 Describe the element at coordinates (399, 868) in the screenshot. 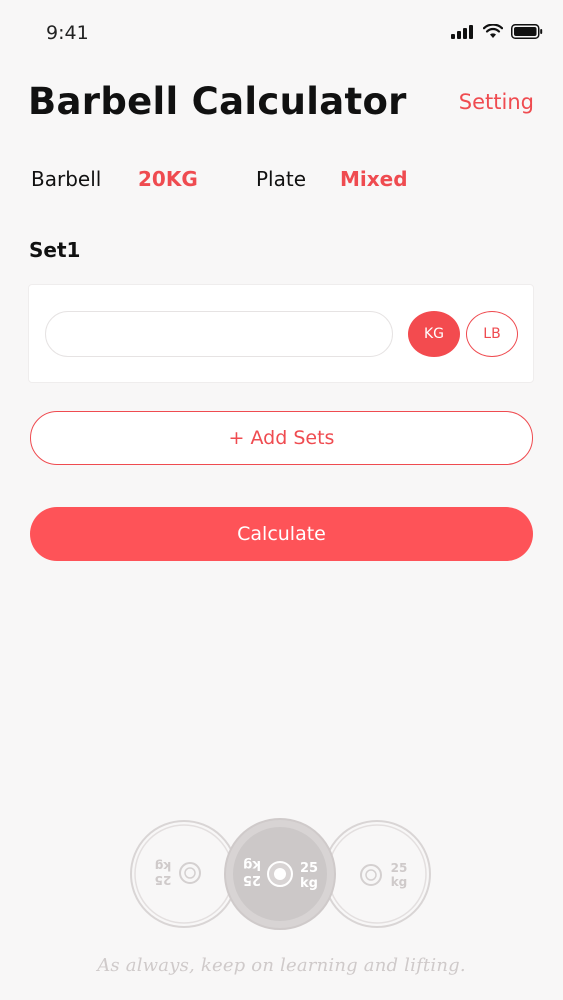

I see `plate-right-value: 25` at that location.